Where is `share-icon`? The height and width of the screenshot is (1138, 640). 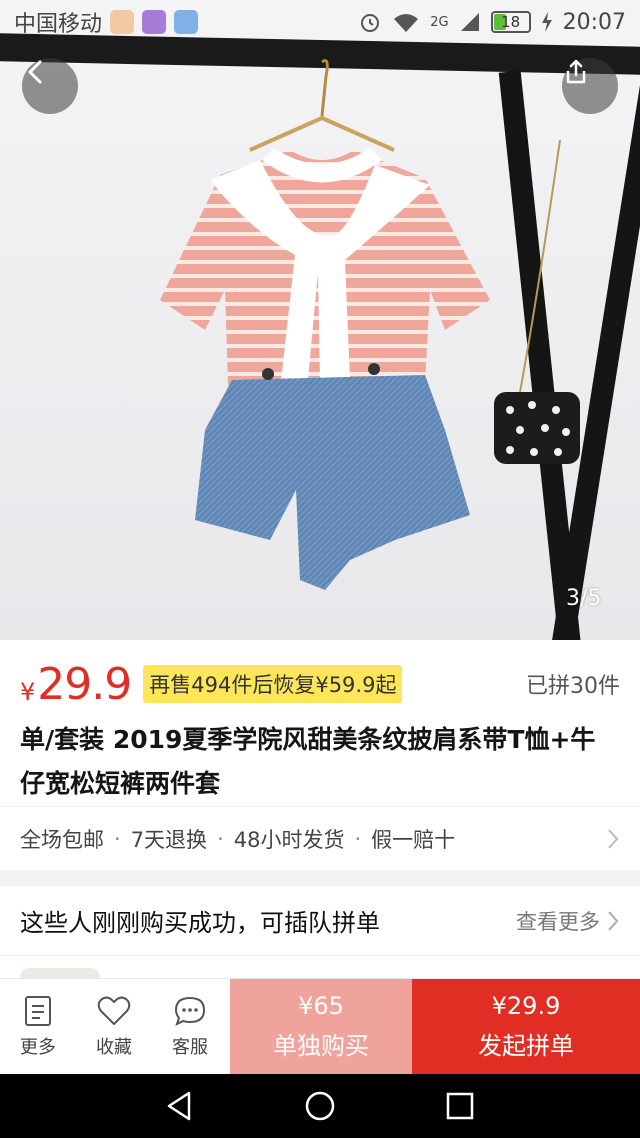
share-icon is located at coordinates (576, 71).